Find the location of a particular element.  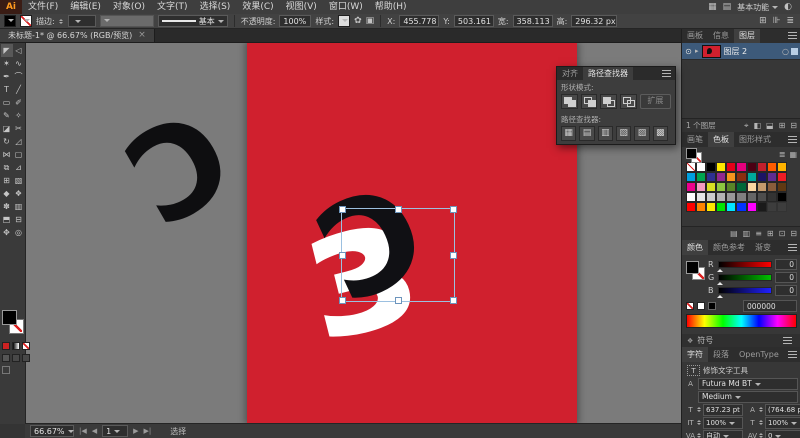

make-clip-mask-icon: ◧ is located at coordinates (757, 126).